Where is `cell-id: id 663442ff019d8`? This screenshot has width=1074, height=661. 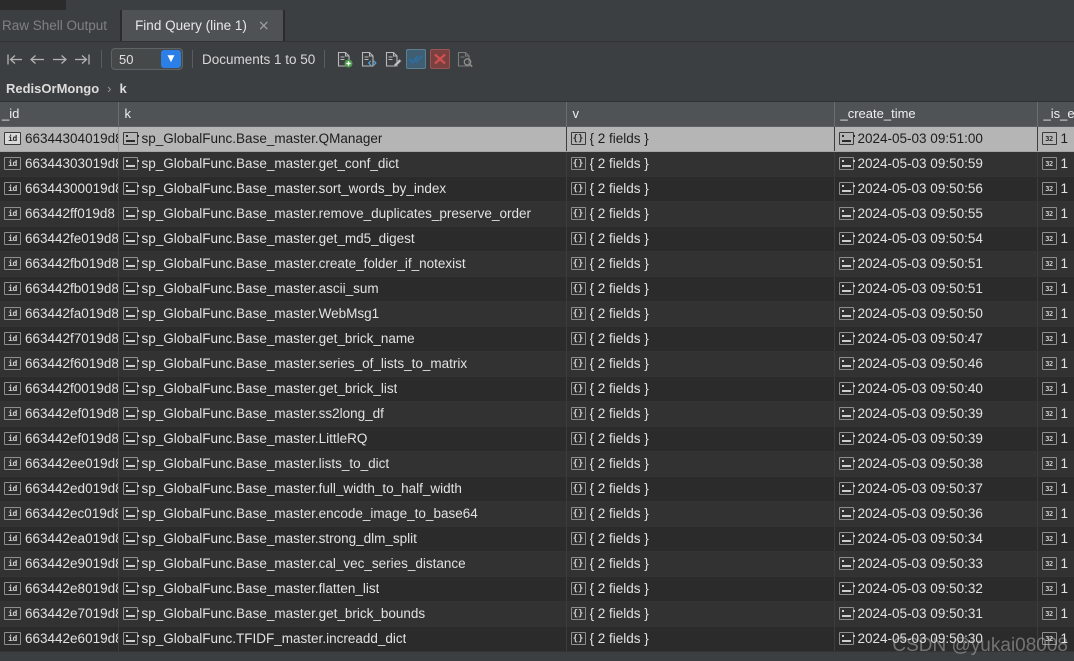 cell-id: id 663442ff019d8 is located at coordinates (59, 214).